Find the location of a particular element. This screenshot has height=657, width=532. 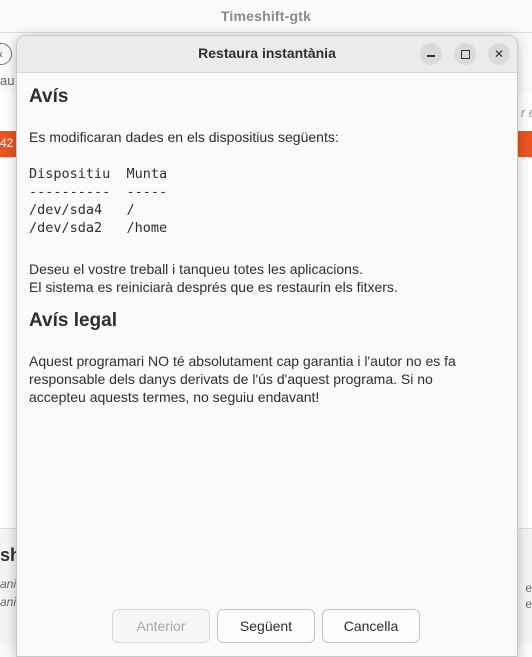

snapshot-row-text-partial: 42 is located at coordinates (7, 143).